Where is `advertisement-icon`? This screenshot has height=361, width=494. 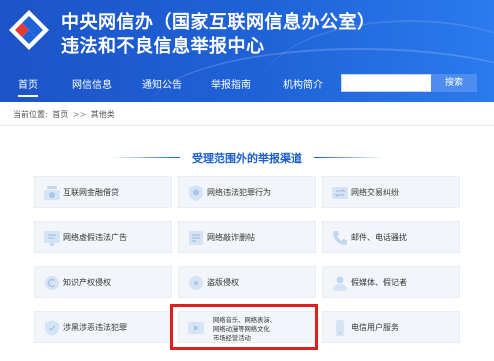 advertisement-icon is located at coordinates (52, 238).